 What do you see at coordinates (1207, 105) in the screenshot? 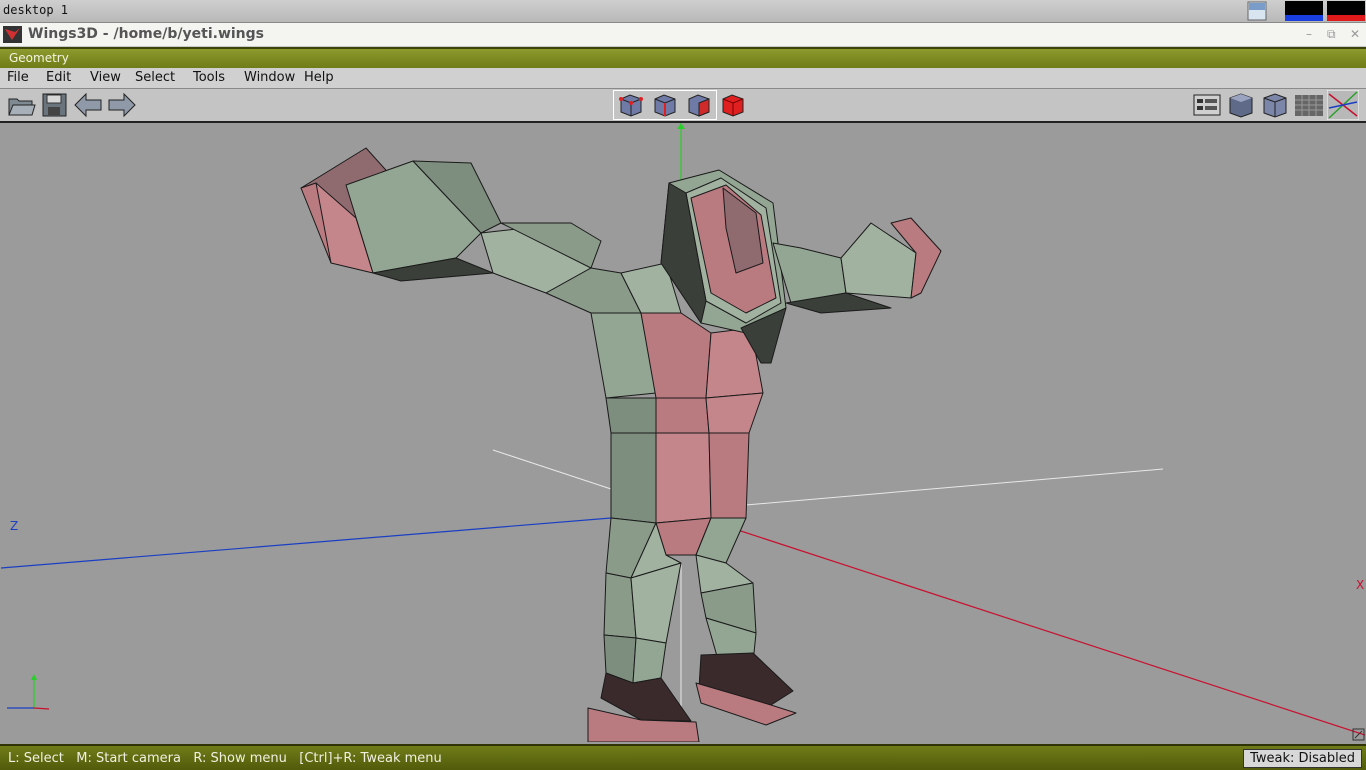
I see `outliner-icon` at bounding box center [1207, 105].